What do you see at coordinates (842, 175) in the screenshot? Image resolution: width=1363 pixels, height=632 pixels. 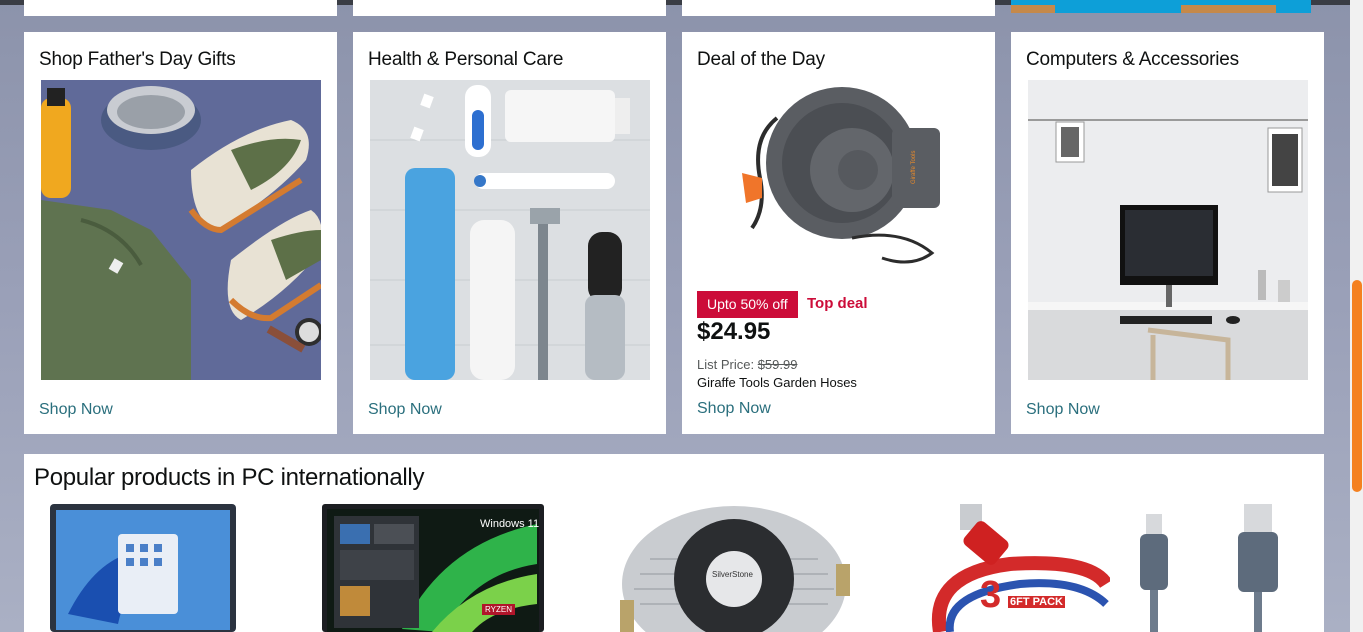 I see `hose-reel-image: Giraffe Tools` at bounding box center [842, 175].